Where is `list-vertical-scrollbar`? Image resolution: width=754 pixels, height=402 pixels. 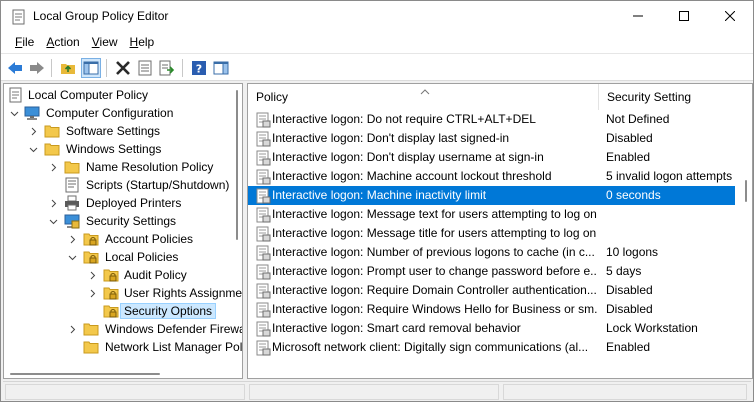 list-vertical-scrollbar is located at coordinates (746, 231).